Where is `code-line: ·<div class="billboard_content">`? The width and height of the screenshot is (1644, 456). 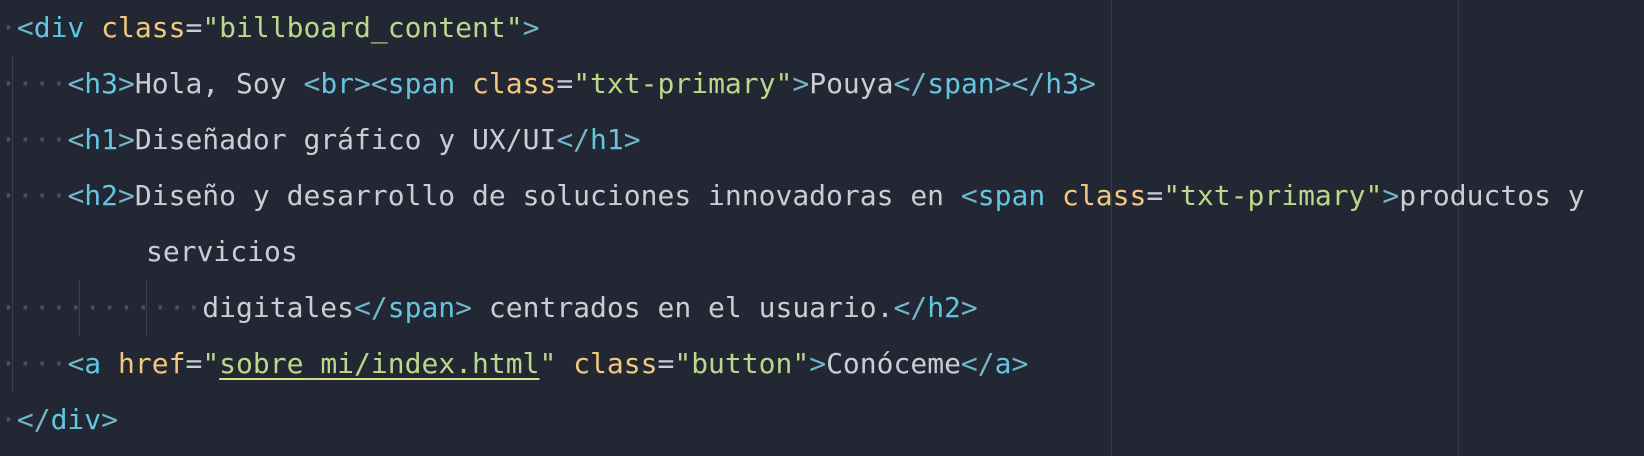
code-line: ·<div class="billboard_content"> is located at coordinates (269, 28).